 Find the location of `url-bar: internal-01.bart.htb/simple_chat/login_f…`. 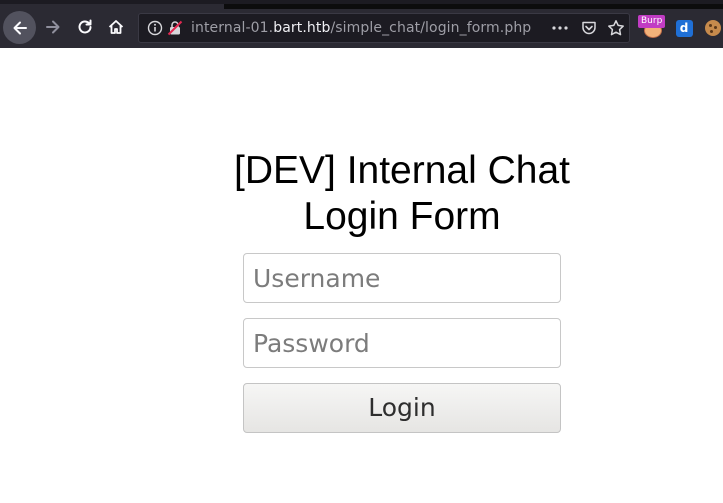

url-bar: internal-01.bart.htb/simple_chat/login_f… is located at coordinates (384, 28).